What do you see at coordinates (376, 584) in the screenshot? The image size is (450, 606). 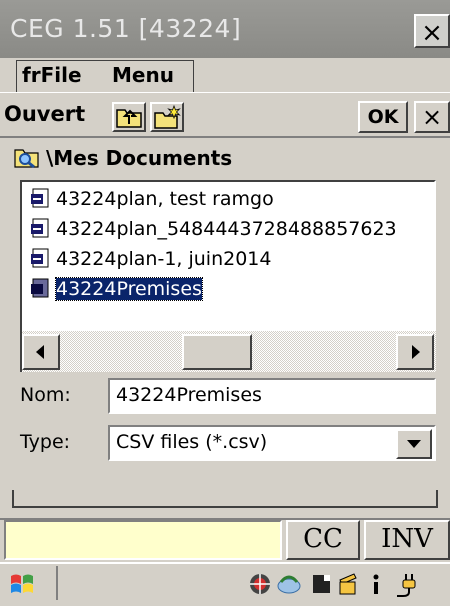 I see `info-icon` at bounding box center [376, 584].